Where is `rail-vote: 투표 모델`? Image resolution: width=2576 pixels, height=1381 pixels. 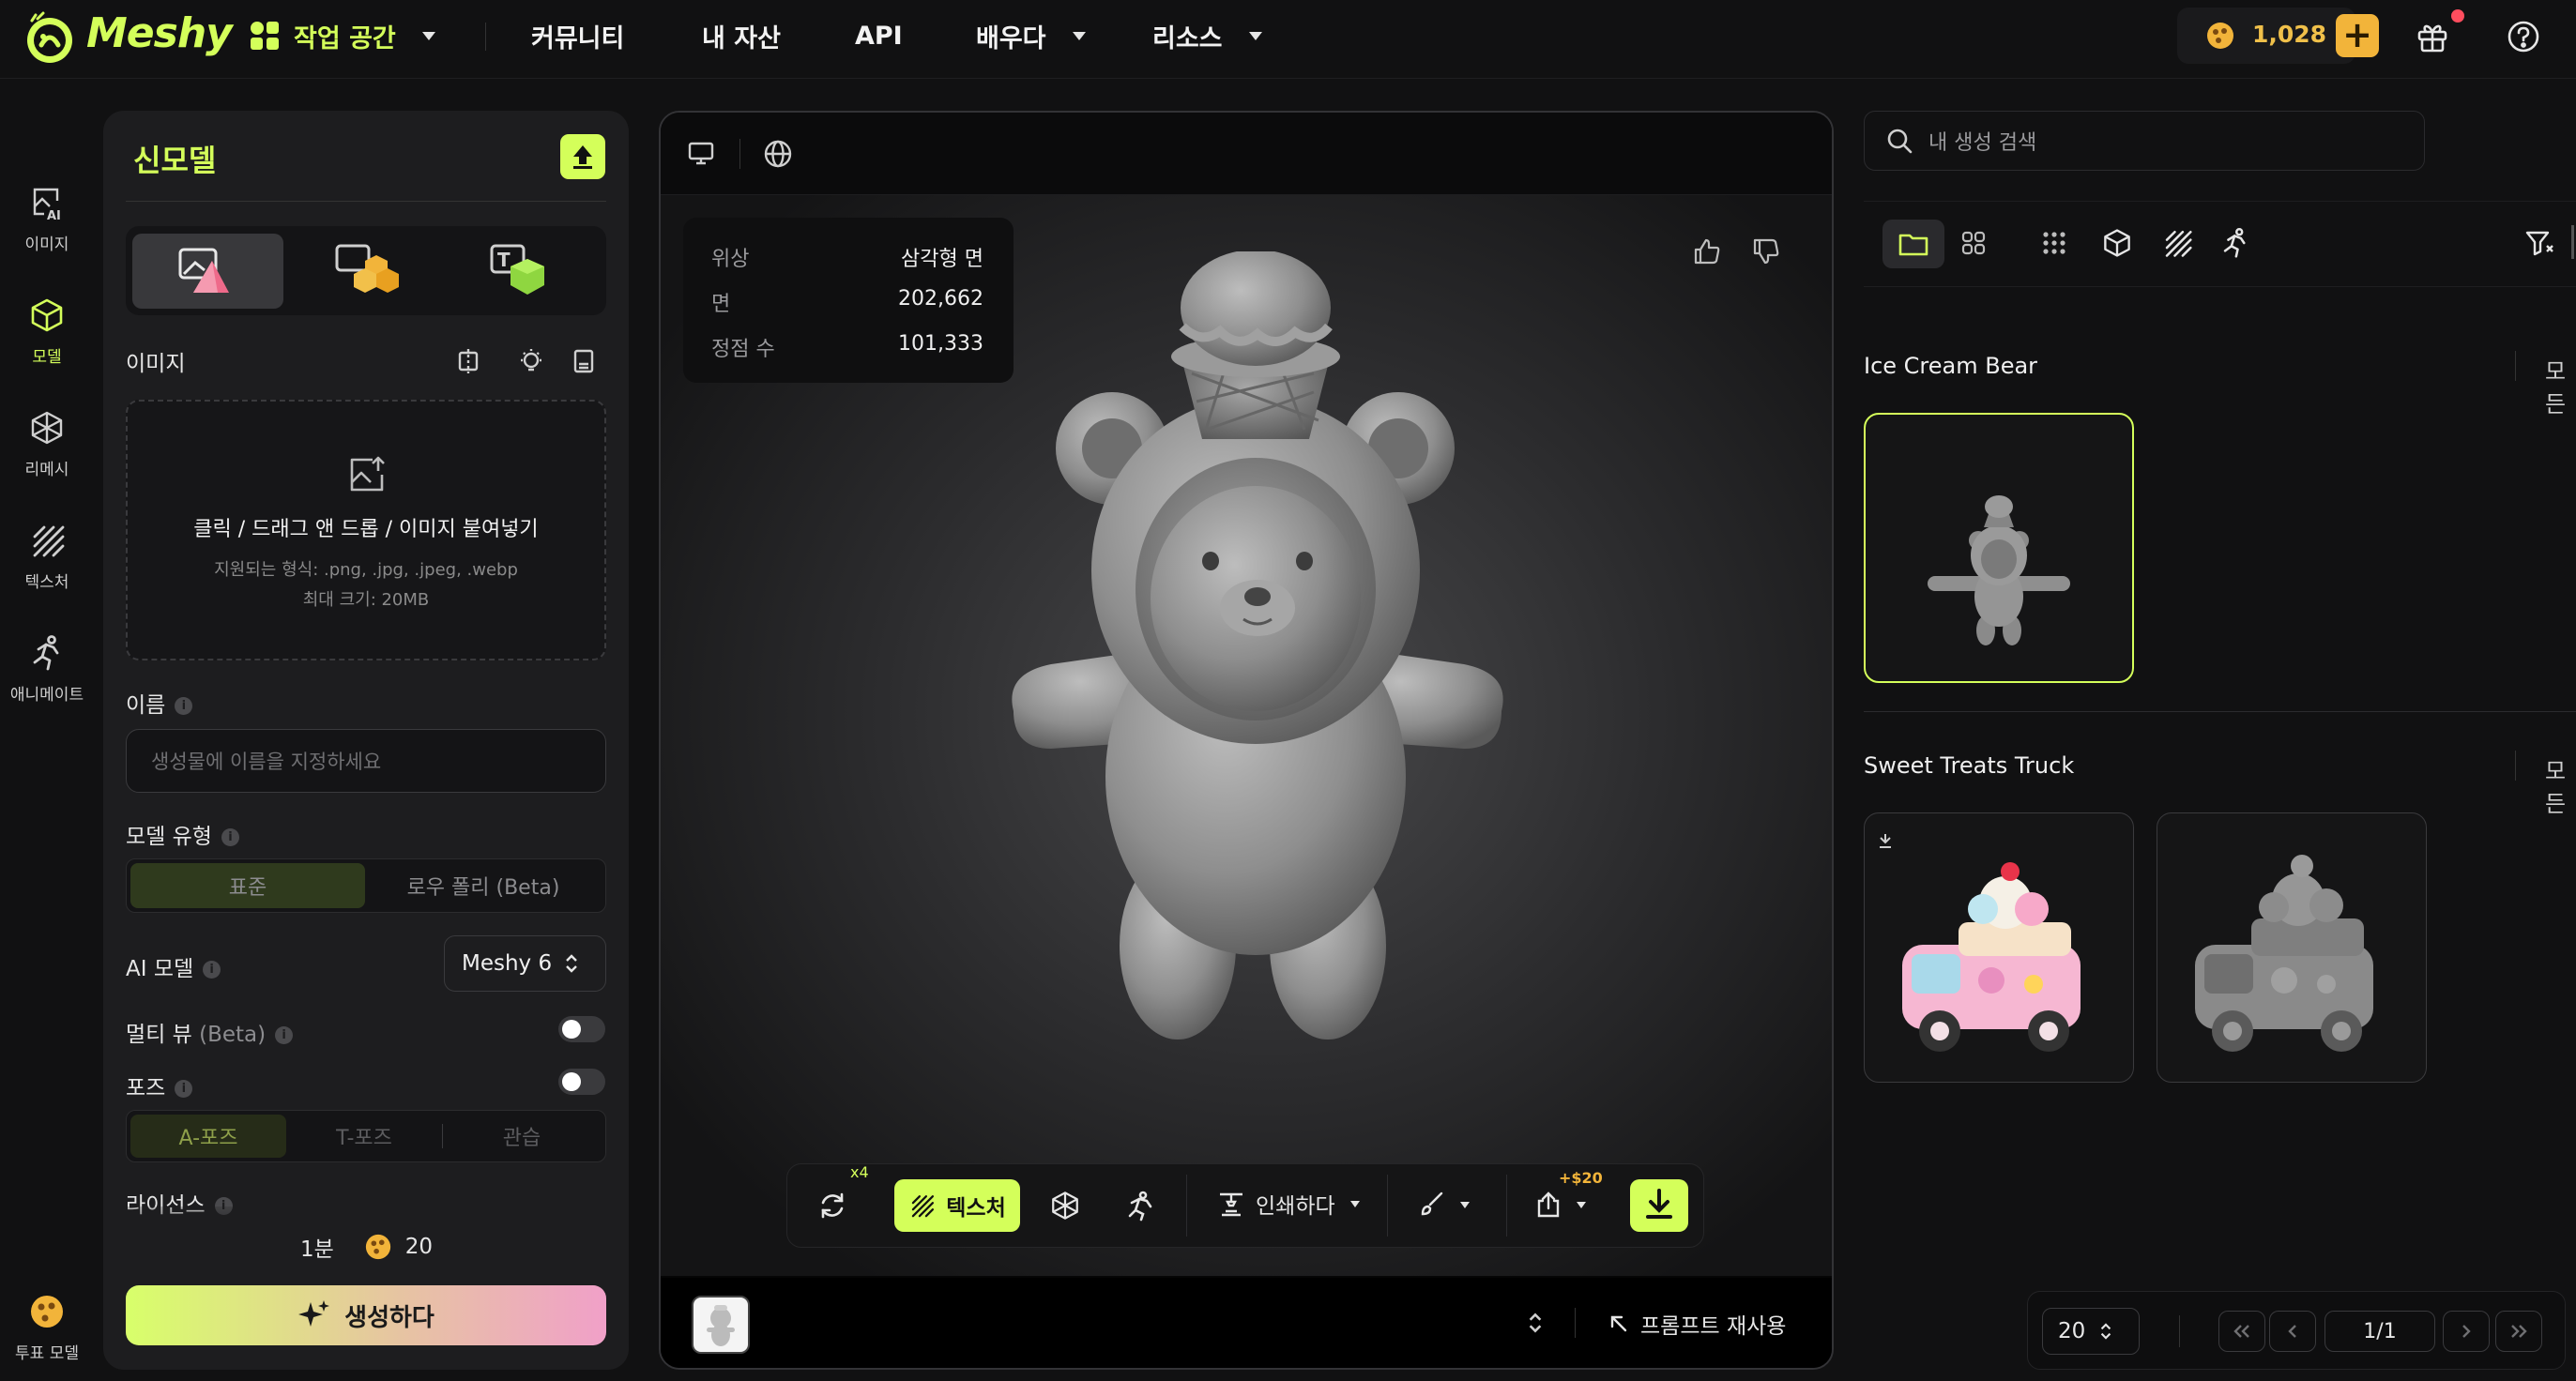
rail-vote: 투표 모델 is located at coordinates (47, 1328).